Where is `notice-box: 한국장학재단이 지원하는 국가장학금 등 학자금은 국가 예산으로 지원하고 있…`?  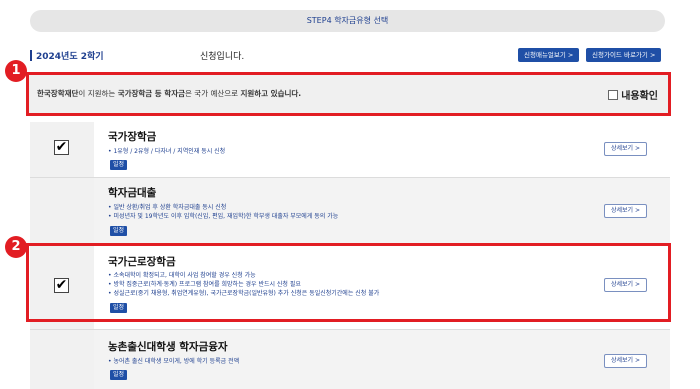 notice-box: 한국장학재단이 지원하는 국가장학금 등 학자금은 국가 예산으로 지원하고 있… is located at coordinates (348, 94).